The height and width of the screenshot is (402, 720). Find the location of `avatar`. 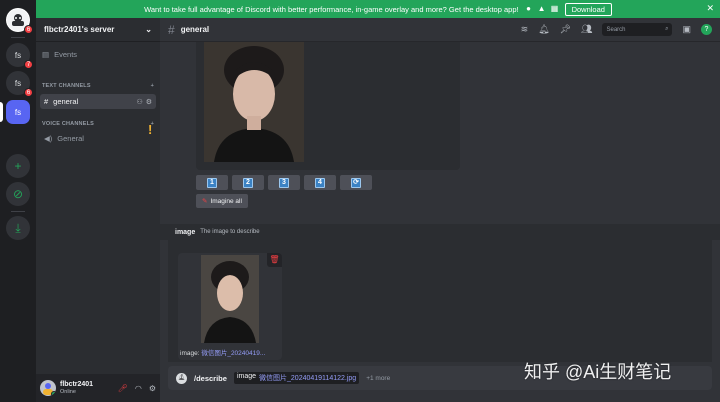

avatar is located at coordinates (48, 388).